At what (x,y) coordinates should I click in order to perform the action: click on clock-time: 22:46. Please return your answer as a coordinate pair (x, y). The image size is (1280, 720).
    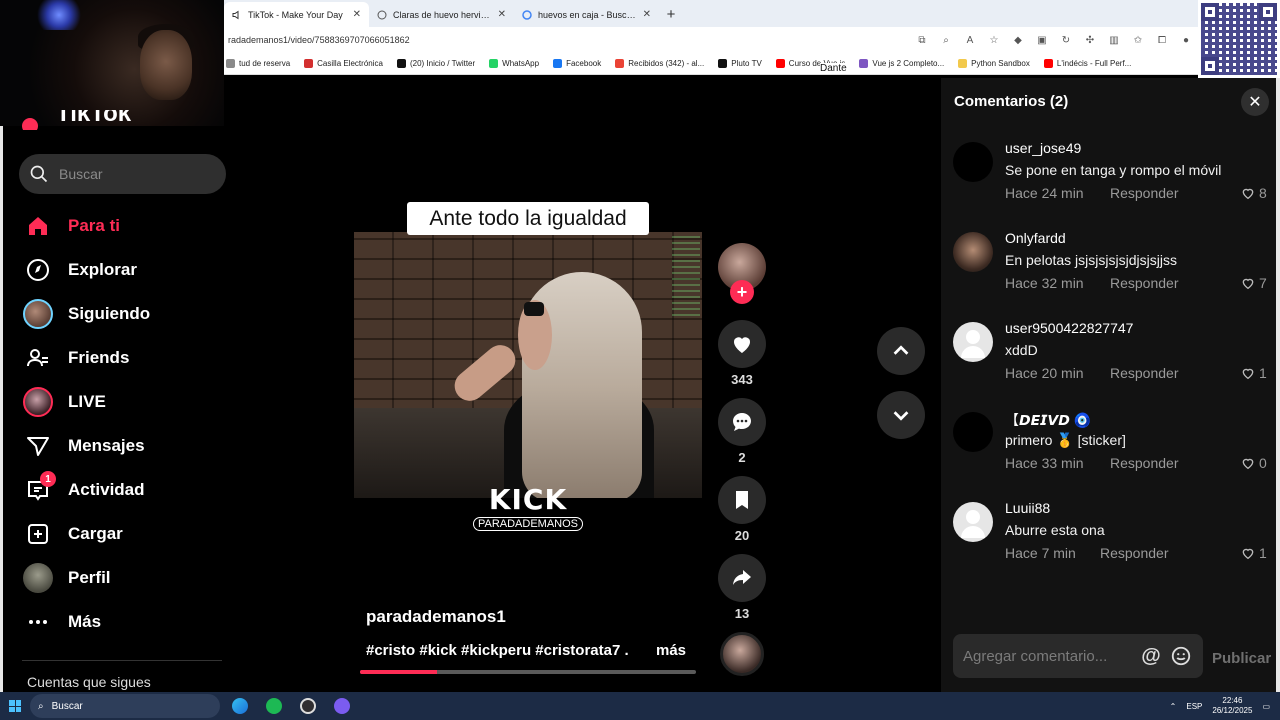
    Looking at the image, I should click on (1232, 700).